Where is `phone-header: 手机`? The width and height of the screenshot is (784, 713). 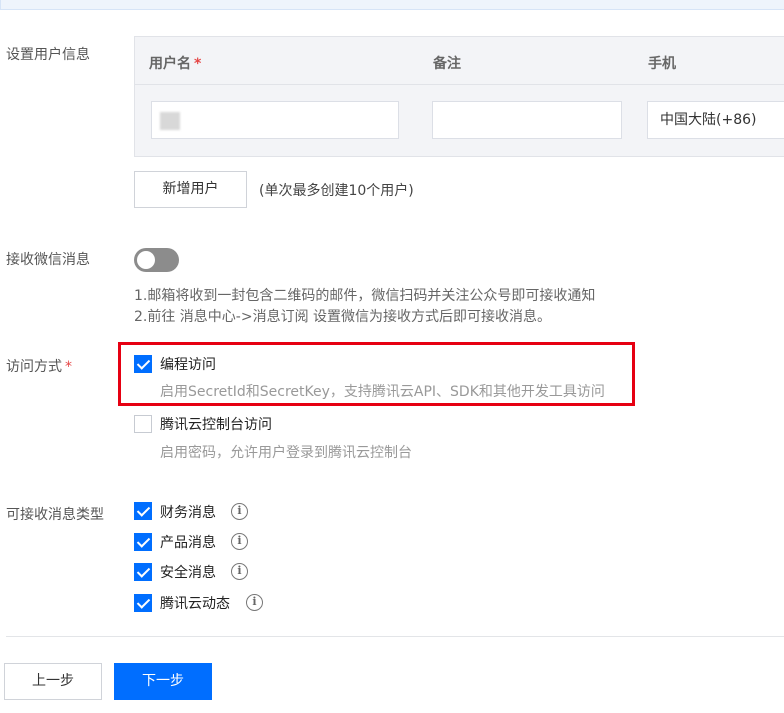
phone-header: 手机 is located at coordinates (662, 64).